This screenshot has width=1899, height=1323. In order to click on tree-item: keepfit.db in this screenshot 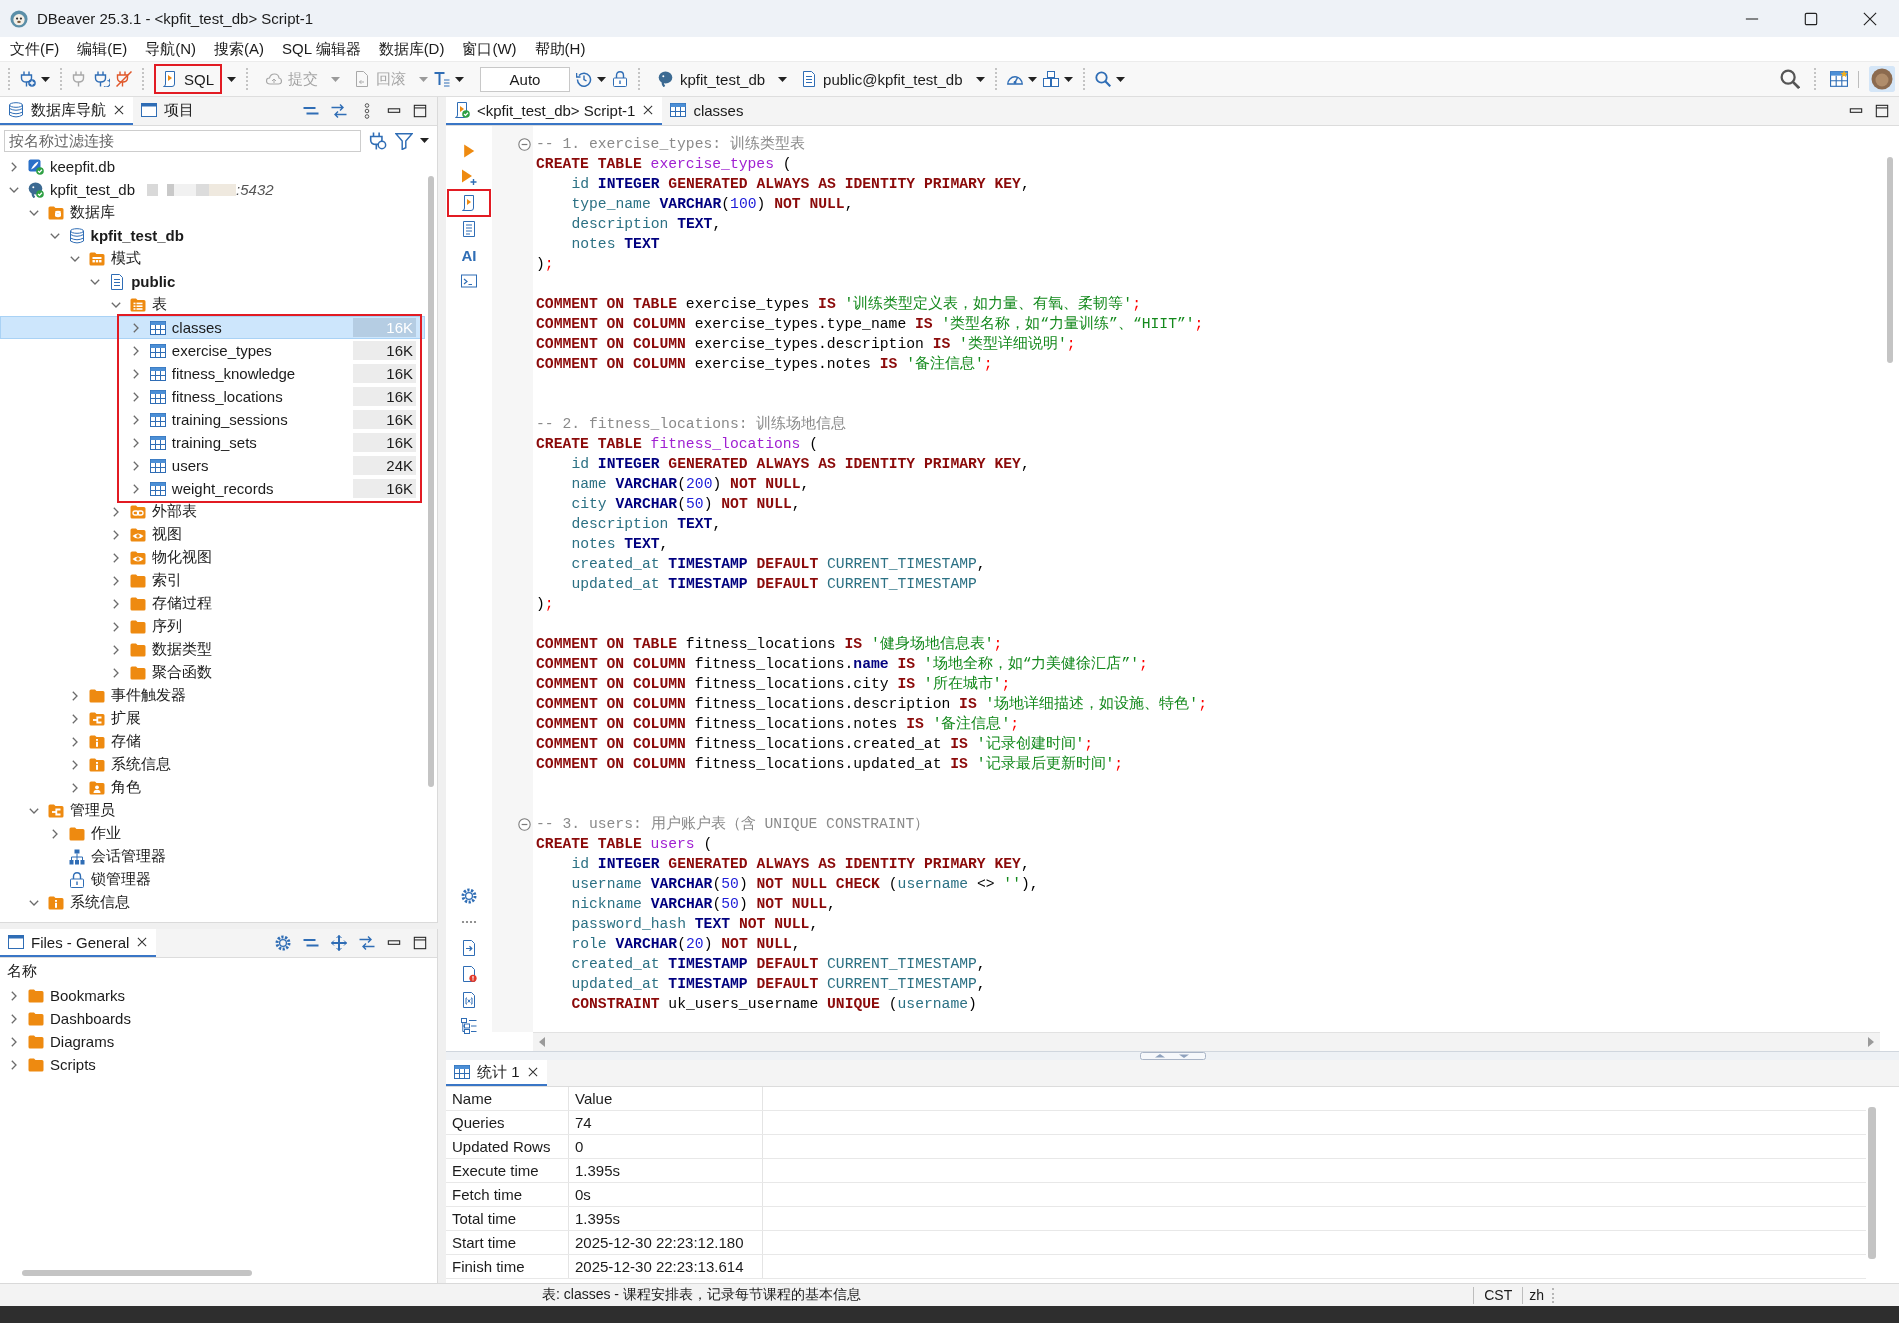, I will do `click(212, 166)`.